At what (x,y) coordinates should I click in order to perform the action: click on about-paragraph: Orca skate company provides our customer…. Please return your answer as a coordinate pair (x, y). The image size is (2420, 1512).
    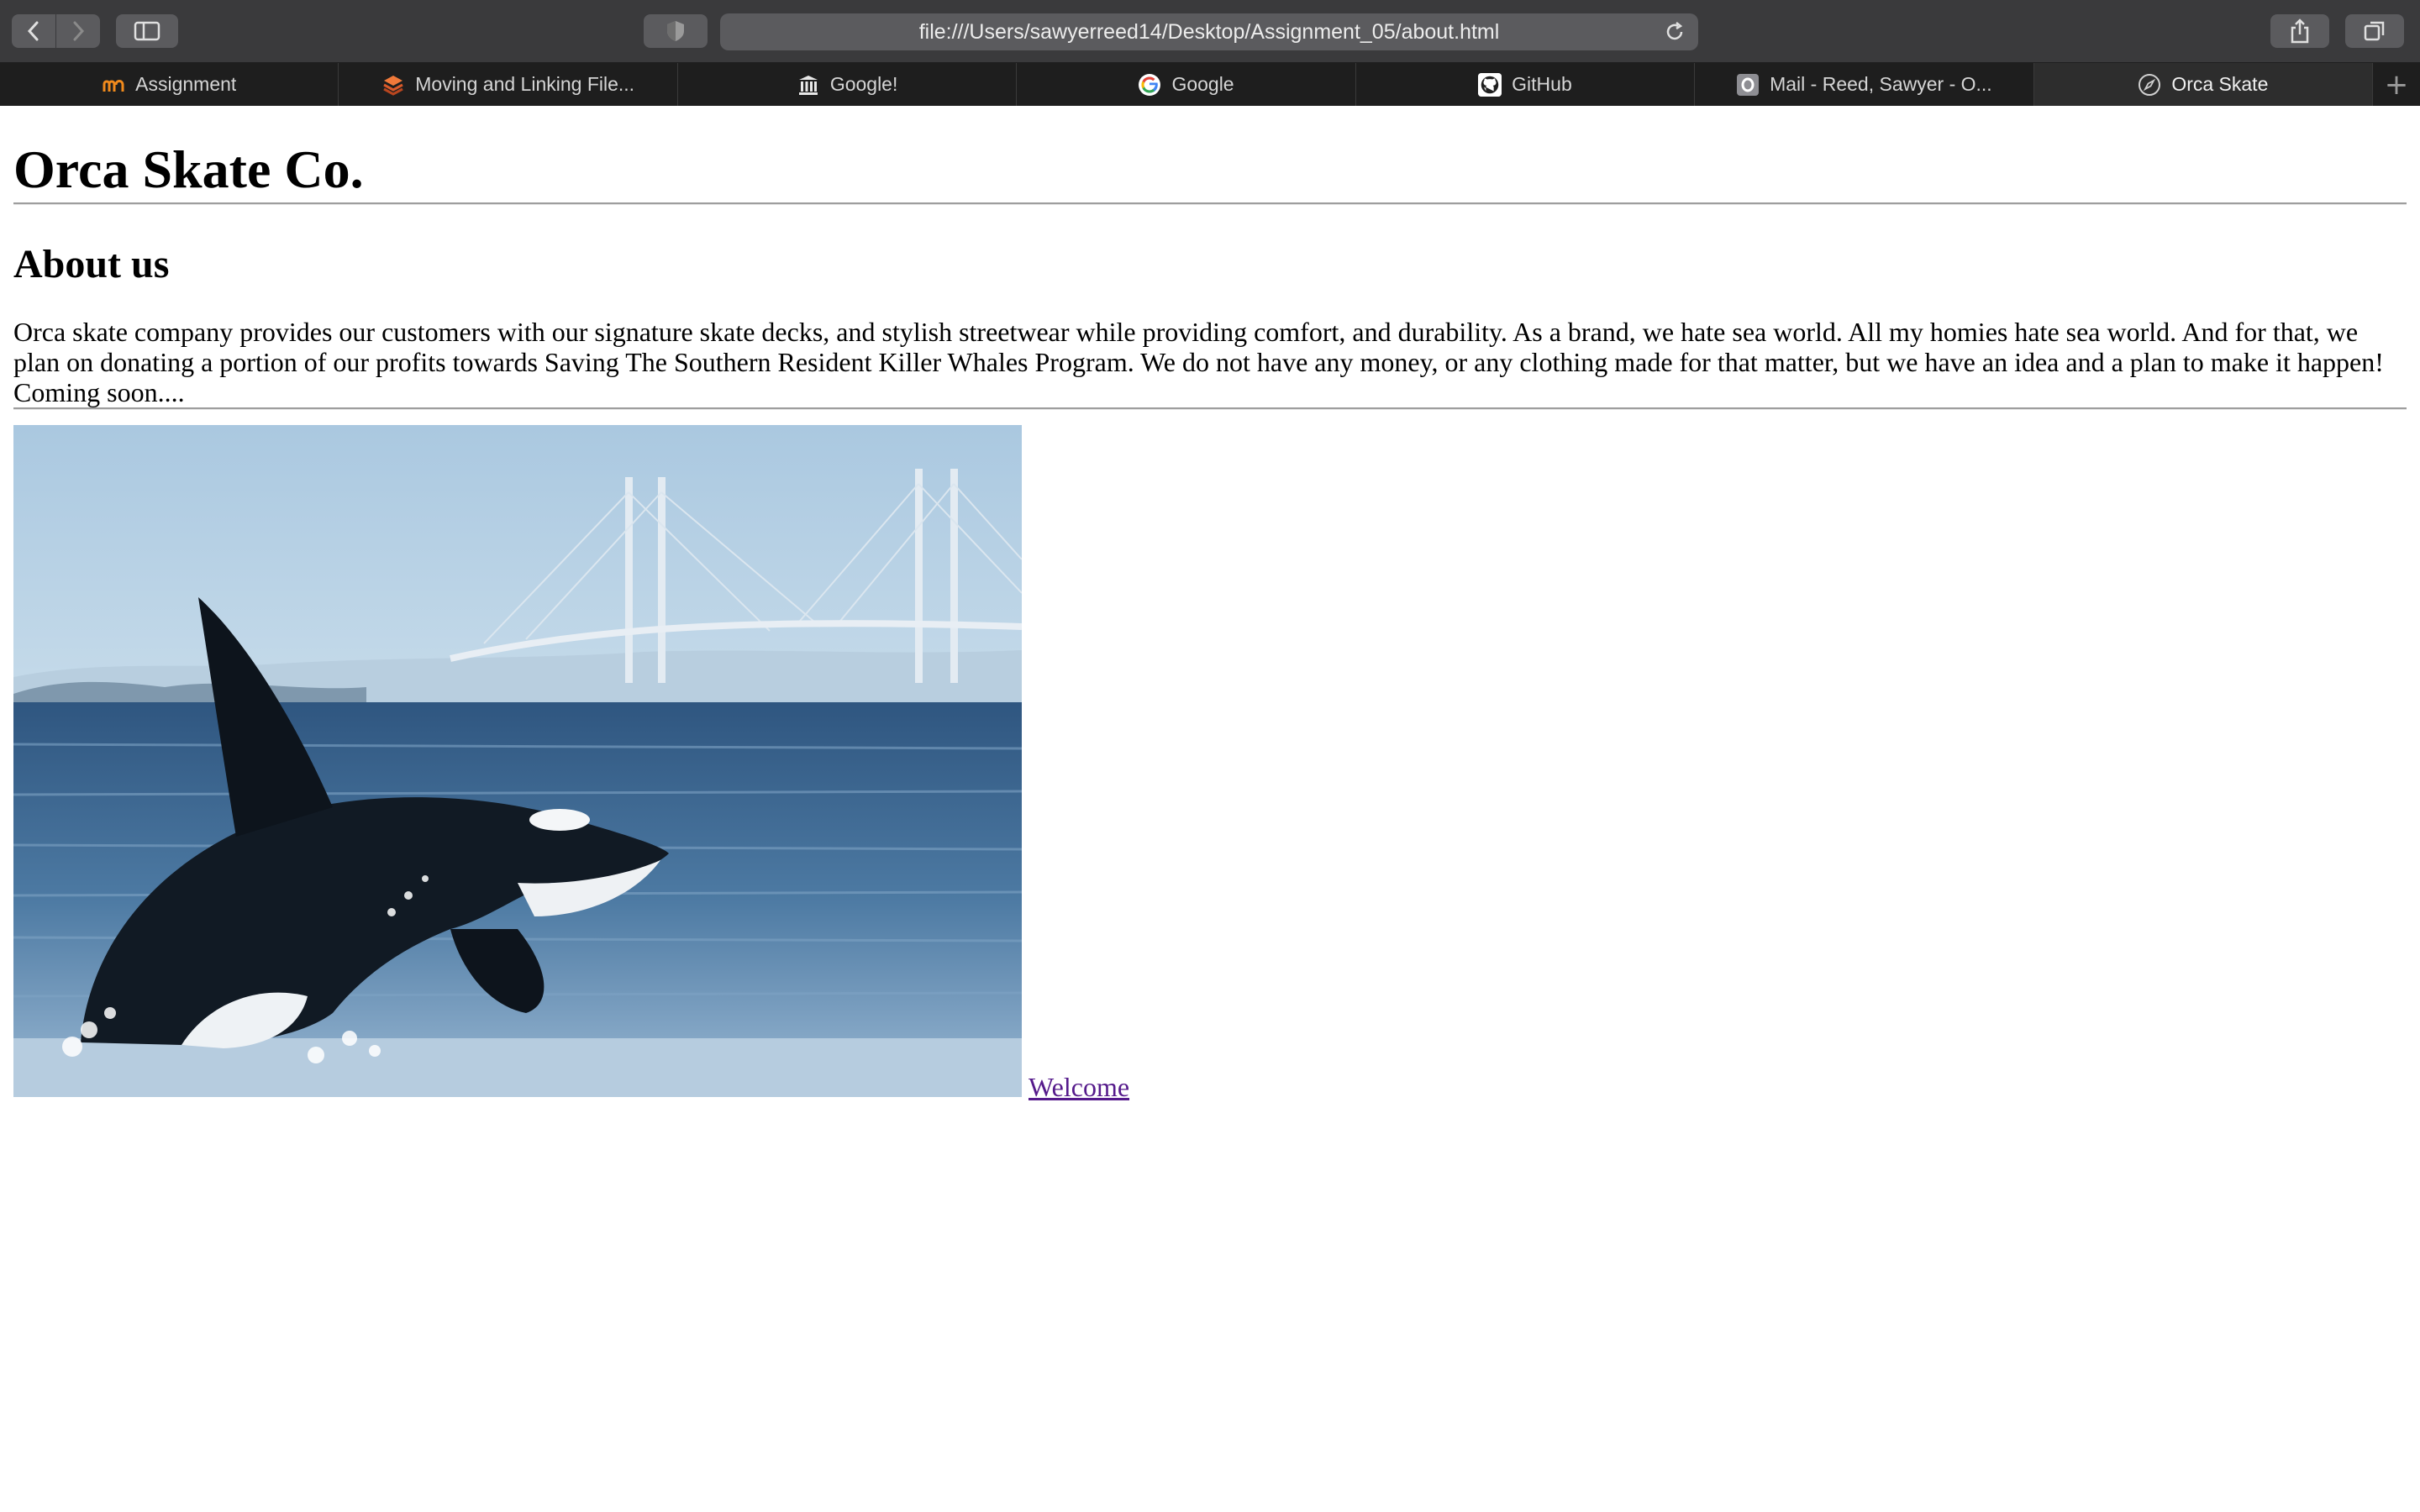
    Looking at the image, I should click on (1198, 362).